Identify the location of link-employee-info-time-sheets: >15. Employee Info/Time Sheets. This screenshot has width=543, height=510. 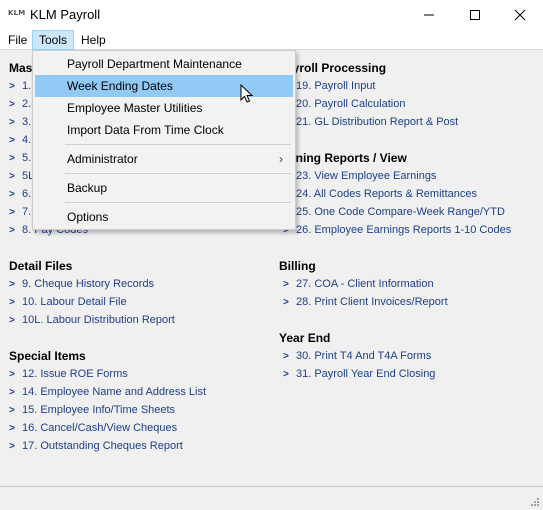
(92, 410).